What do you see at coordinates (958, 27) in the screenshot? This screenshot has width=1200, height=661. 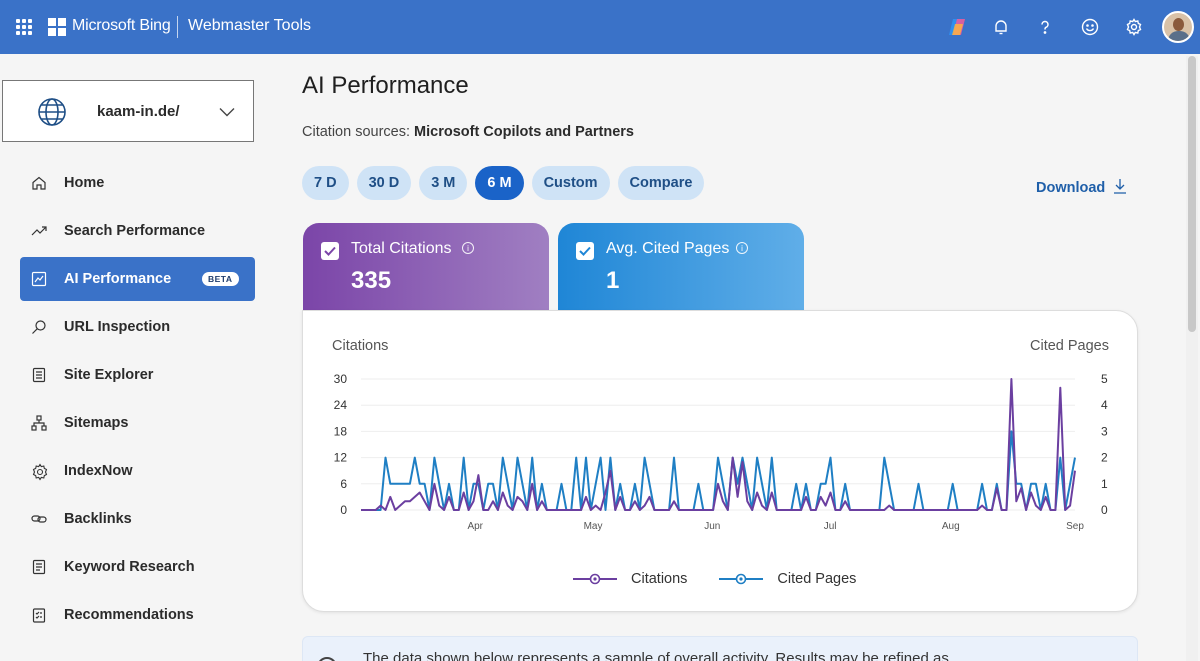 I see `copilot-icon` at bounding box center [958, 27].